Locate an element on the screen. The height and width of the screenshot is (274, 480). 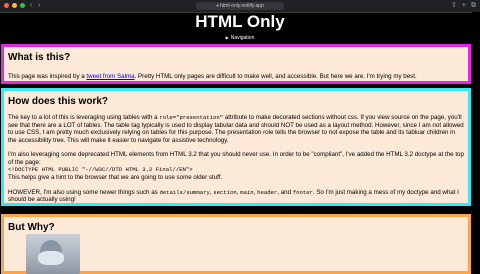
inline-code: header is located at coordinates (267, 192).